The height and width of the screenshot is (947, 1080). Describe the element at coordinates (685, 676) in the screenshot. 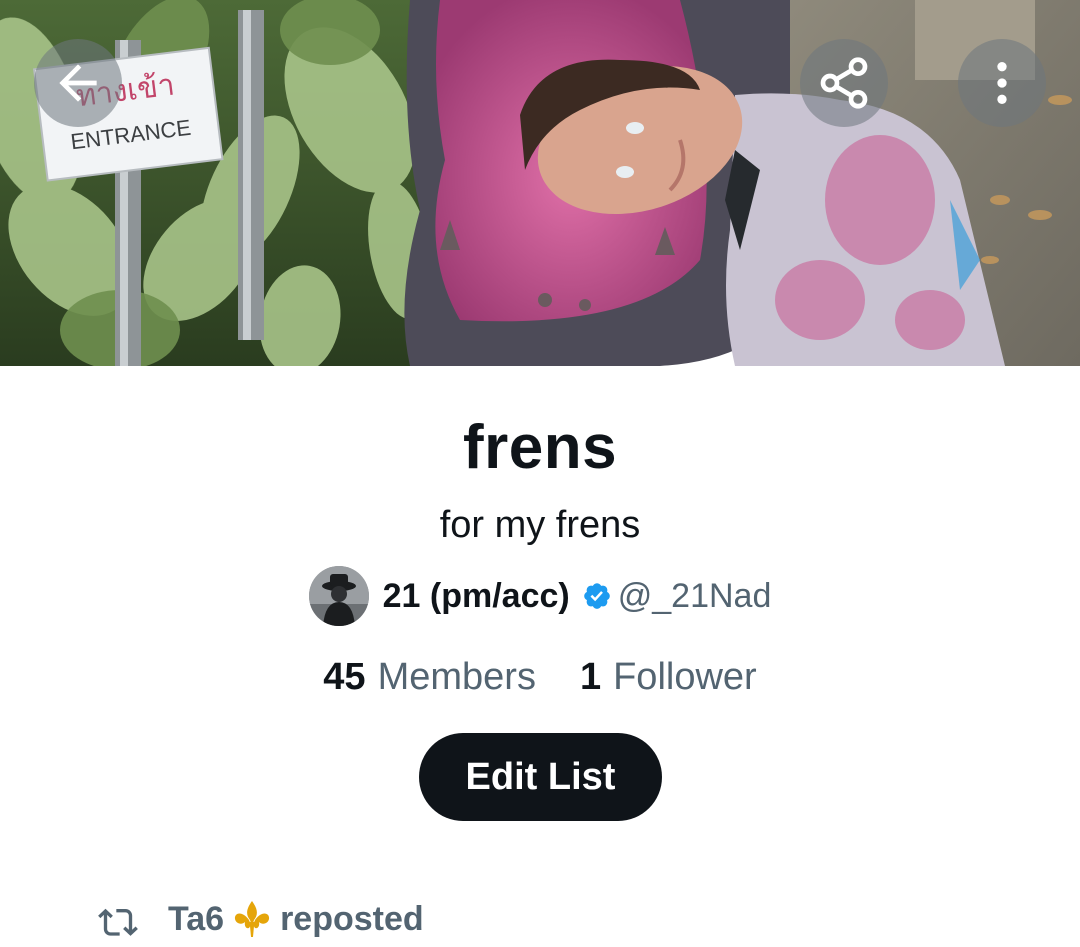

I see `followers-label: Follower` at that location.